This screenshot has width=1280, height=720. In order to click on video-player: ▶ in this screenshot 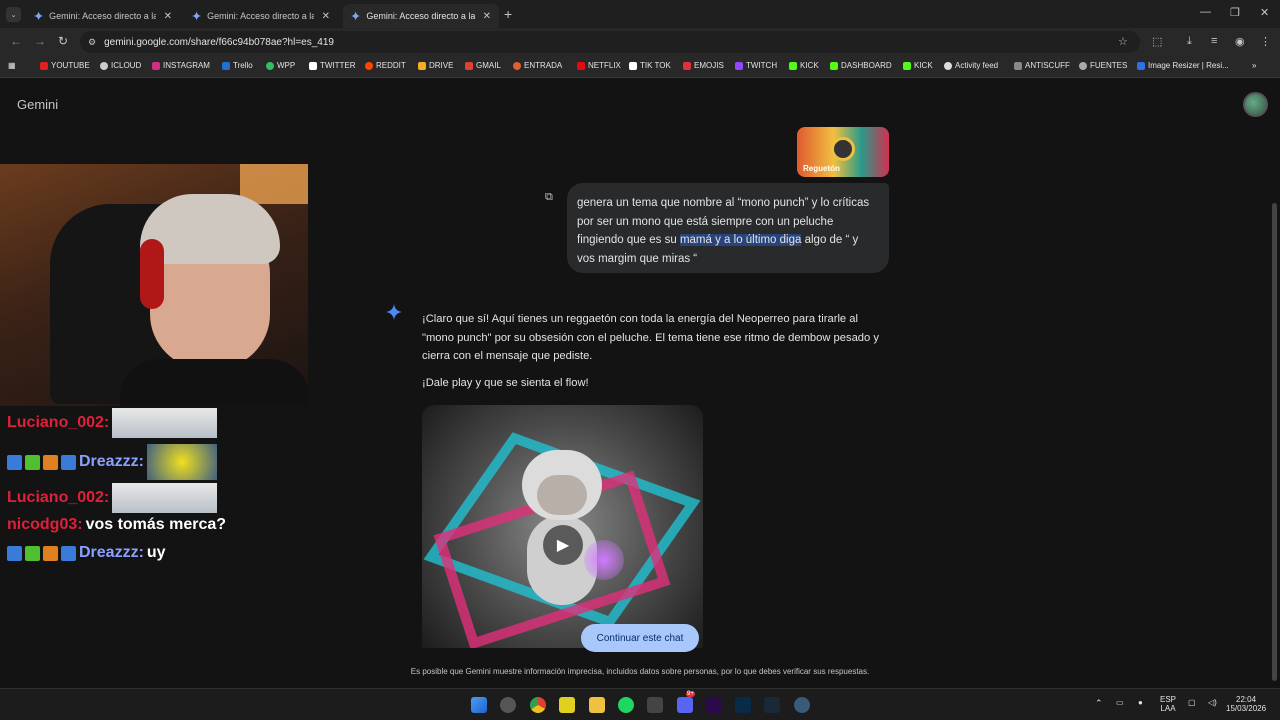, I will do `click(562, 526)`.